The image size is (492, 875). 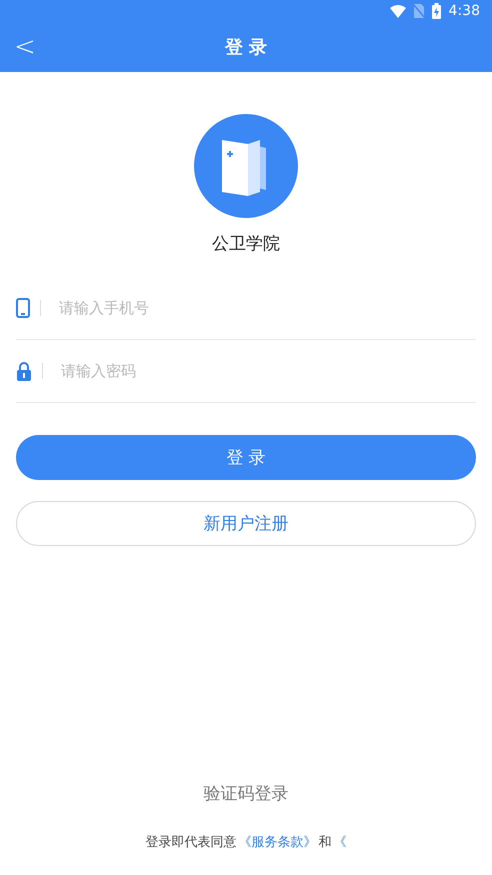 What do you see at coordinates (398, 11) in the screenshot?
I see `wifi-icon` at bounding box center [398, 11].